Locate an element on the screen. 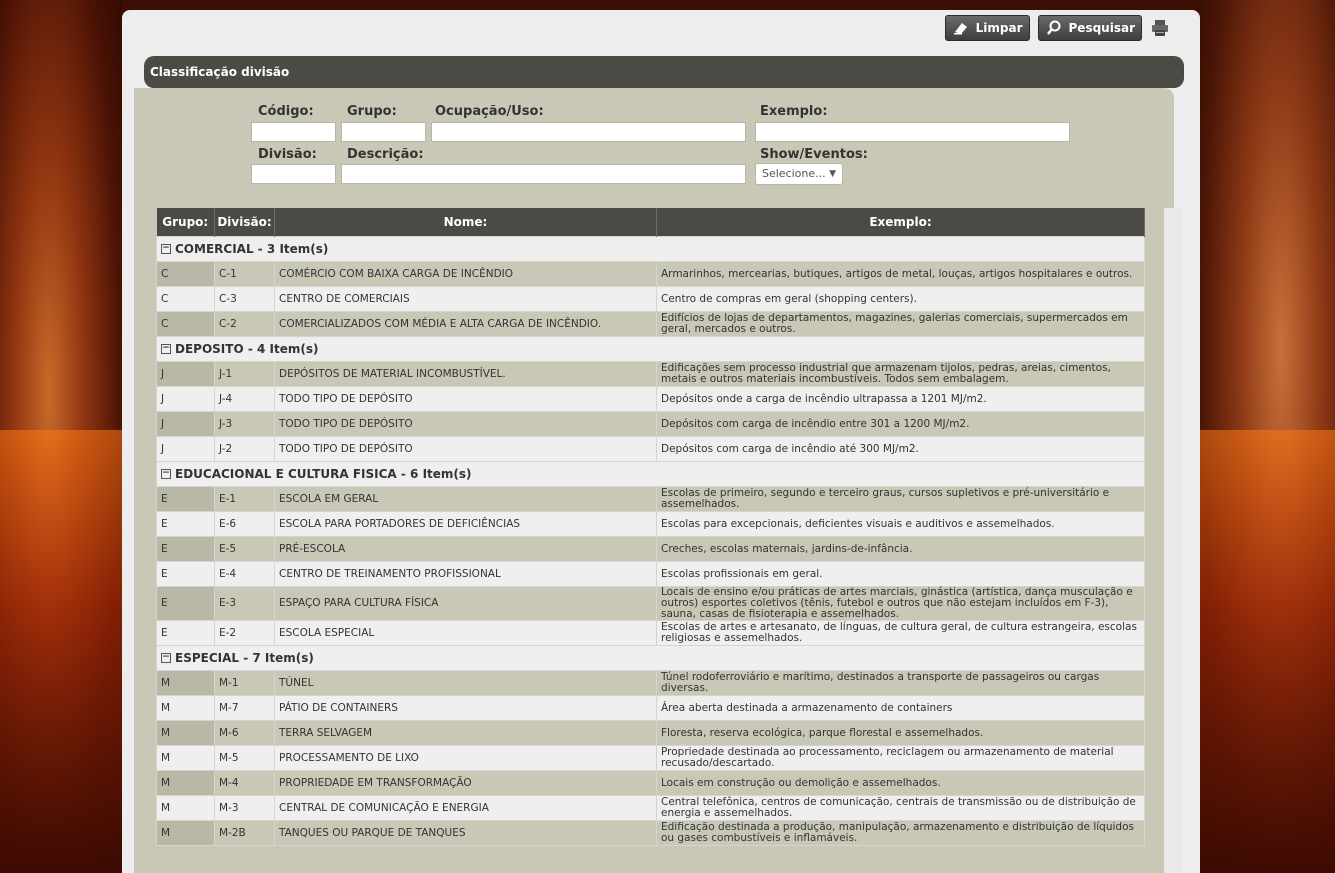  ocupacao-input is located at coordinates (588, 132).